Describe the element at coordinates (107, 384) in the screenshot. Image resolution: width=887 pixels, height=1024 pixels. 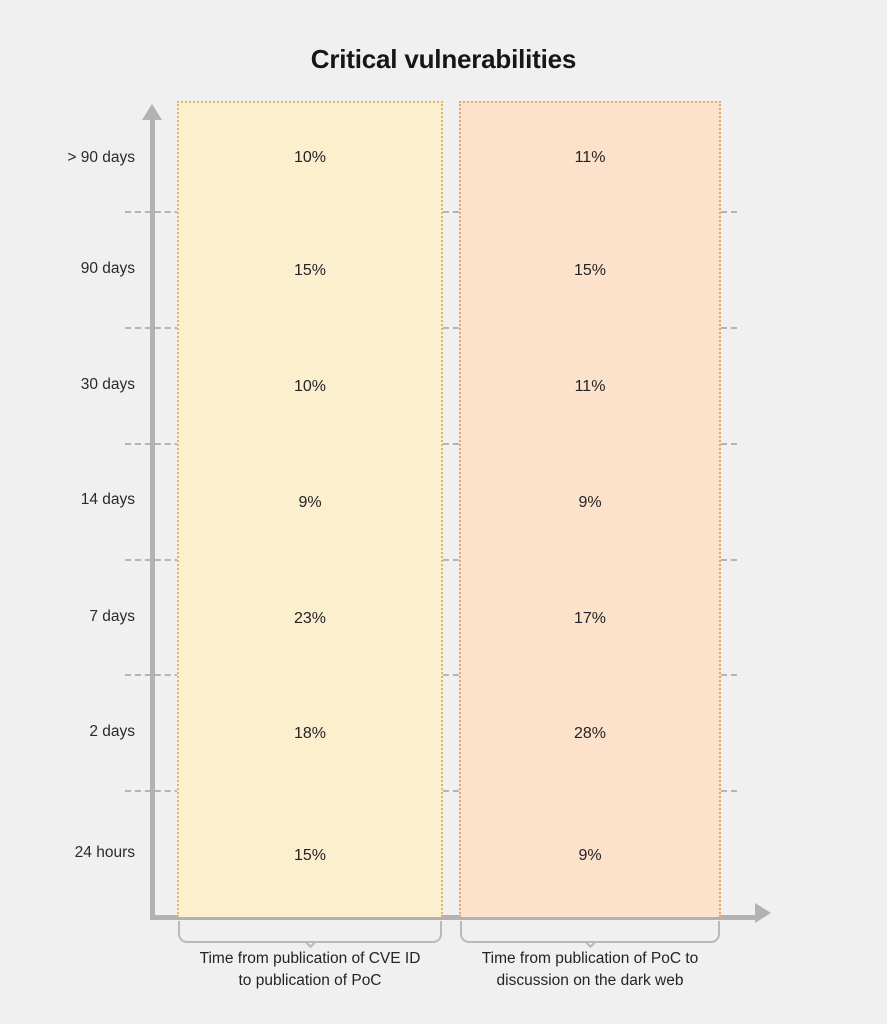
I see `y-axis-tick-label: 30 days` at that location.